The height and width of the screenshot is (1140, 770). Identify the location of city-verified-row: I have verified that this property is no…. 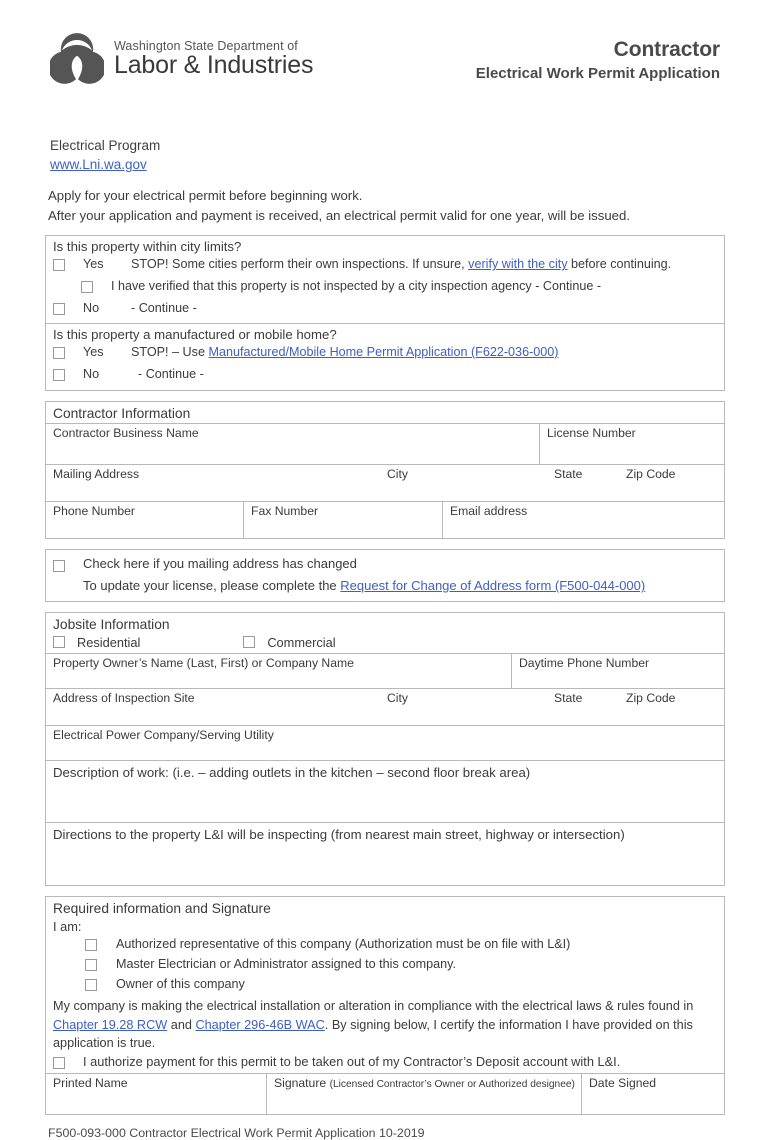
(385, 288).